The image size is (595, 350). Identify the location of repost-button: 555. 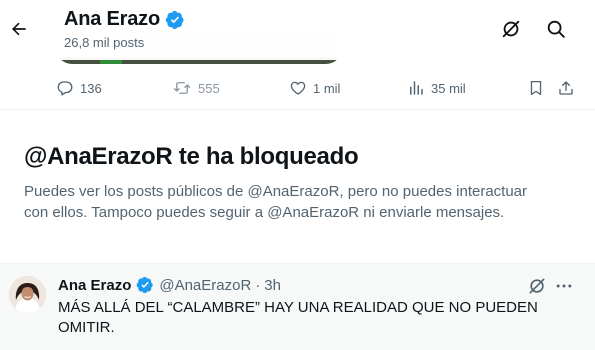
(196, 88).